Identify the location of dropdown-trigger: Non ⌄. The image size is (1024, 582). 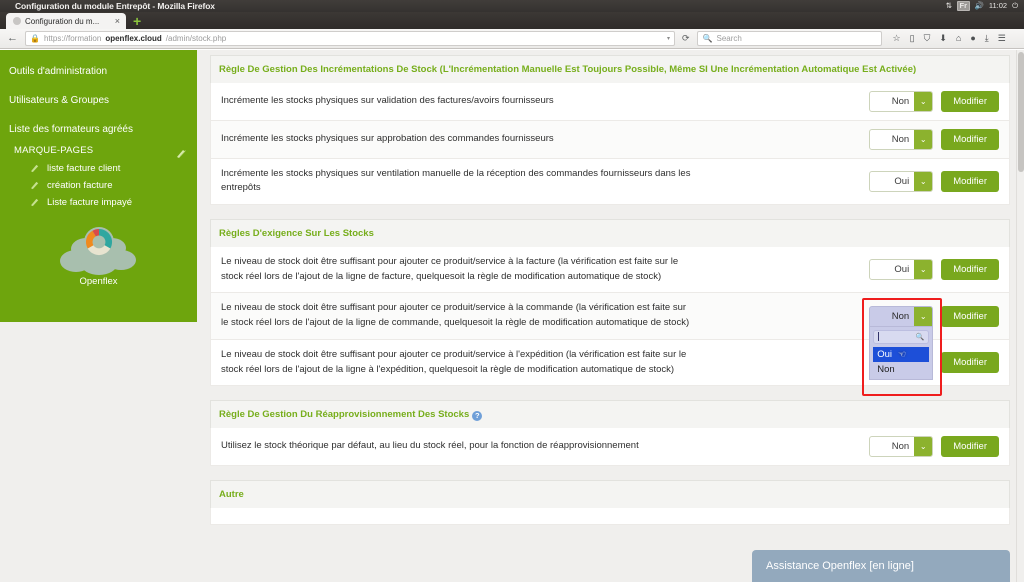
(901, 316).